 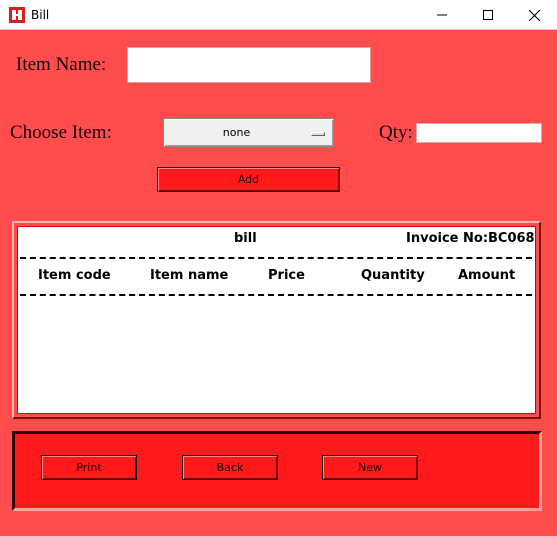 What do you see at coordinates (61, 64) in the screenshot?
I see `item-name-label: Item Name:` at bounding box center [61, 64].